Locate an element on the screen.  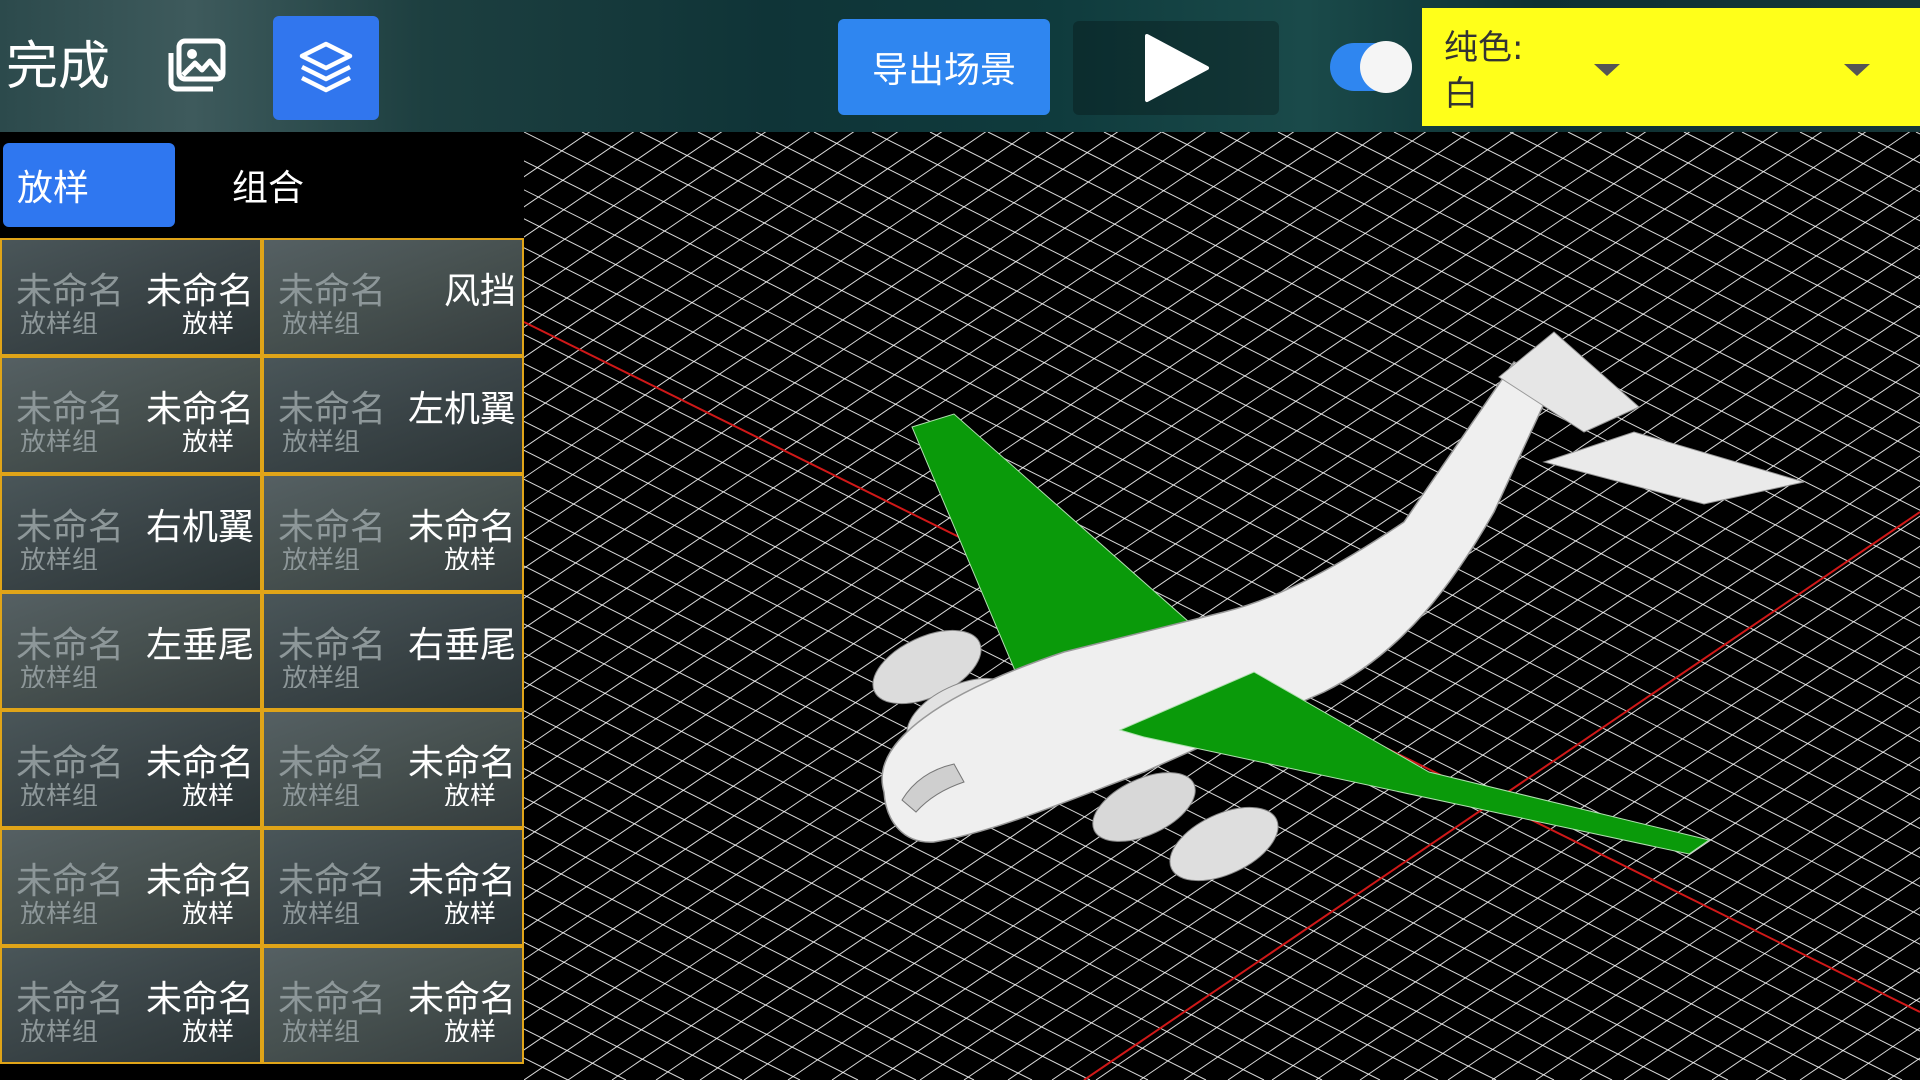
done-button: 完成 is located at coordinates (58, 67).